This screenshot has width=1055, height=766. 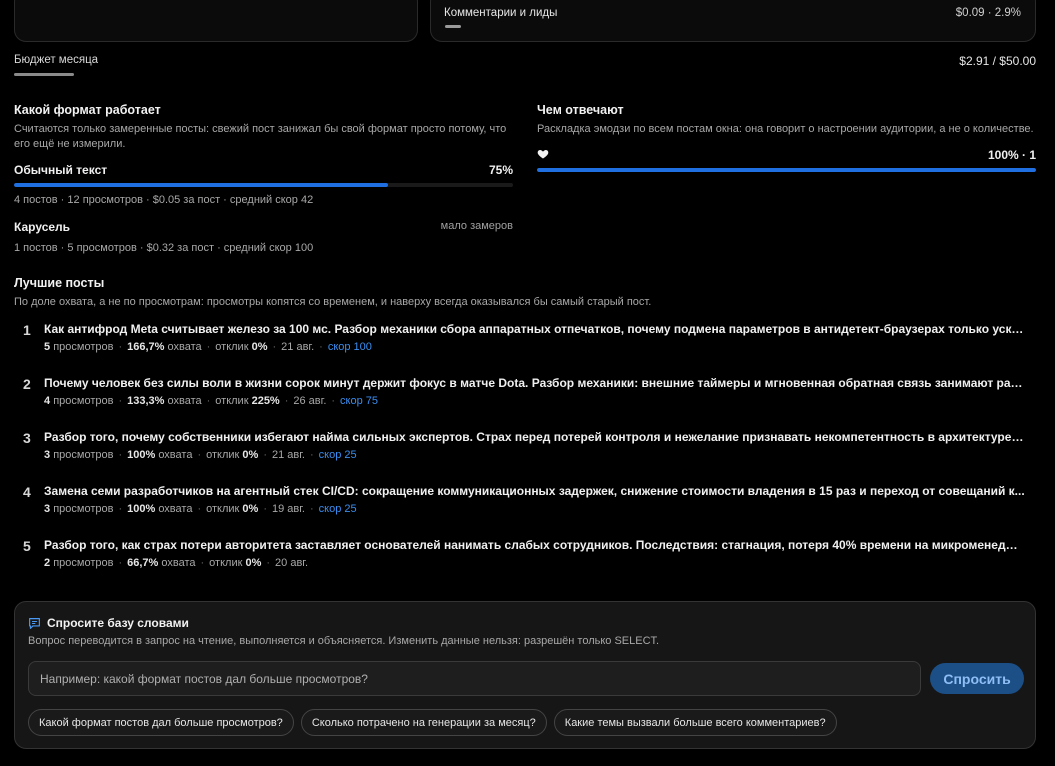 I want to click on format-name: Обычный текст, so click(x=61, y=170).